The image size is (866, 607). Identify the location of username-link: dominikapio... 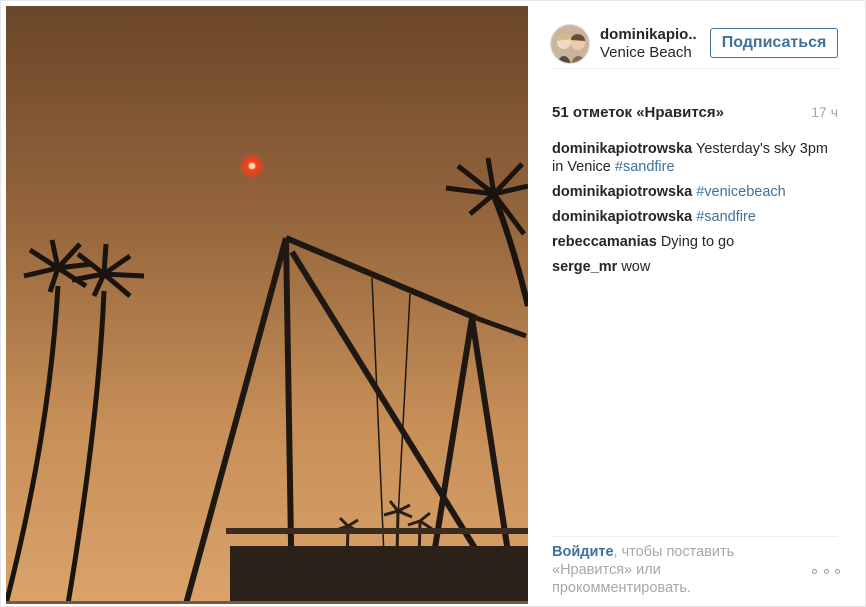
(648, 34).